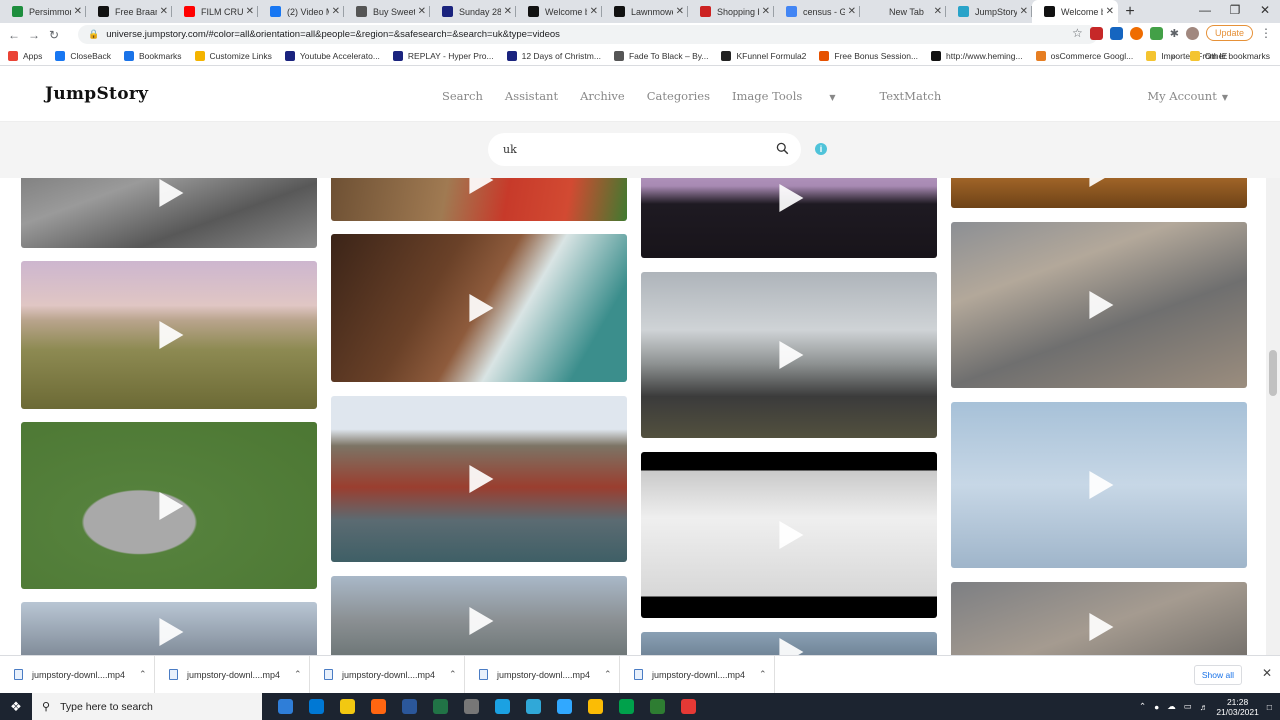 This screenshot has width=1280, height=720. What do you see at coordinates (1217, 675) in the screenshot?
I see `show-all-button: Show all` at bounding box center [1217, 675].